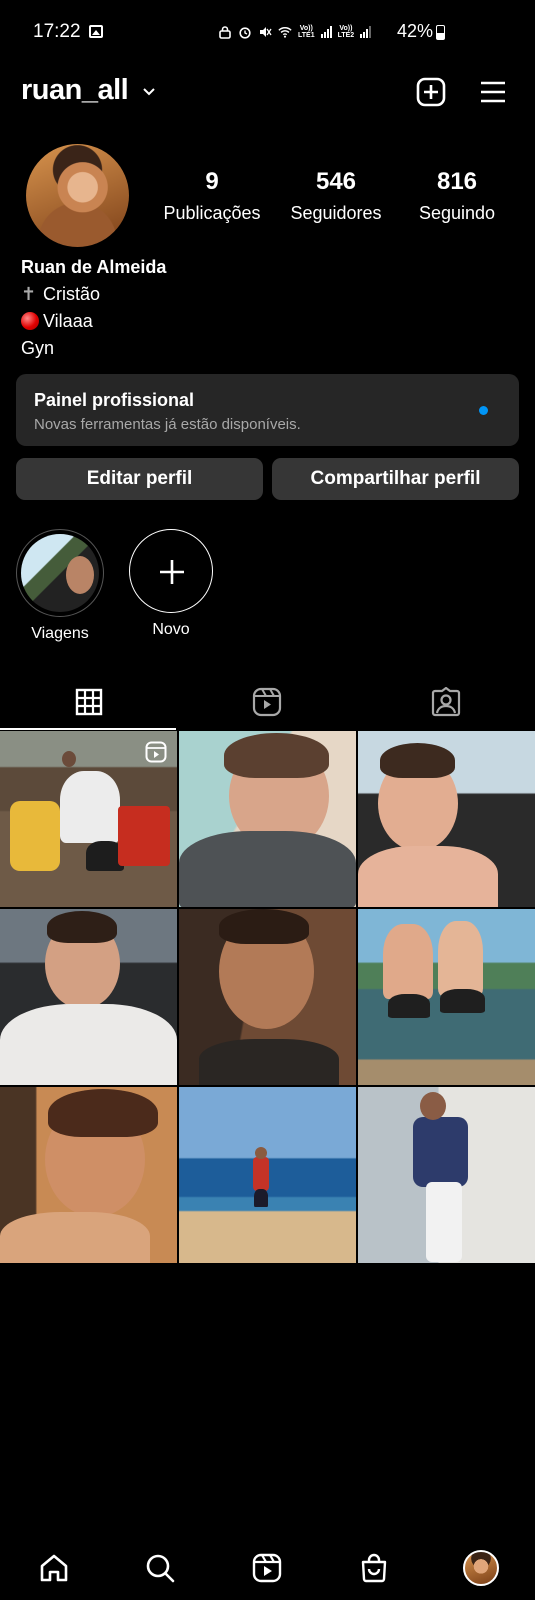 The image size is (535, 1600). Describe the element at coordinates (144, 836) in the screenshot. I see `red-table` at that location.